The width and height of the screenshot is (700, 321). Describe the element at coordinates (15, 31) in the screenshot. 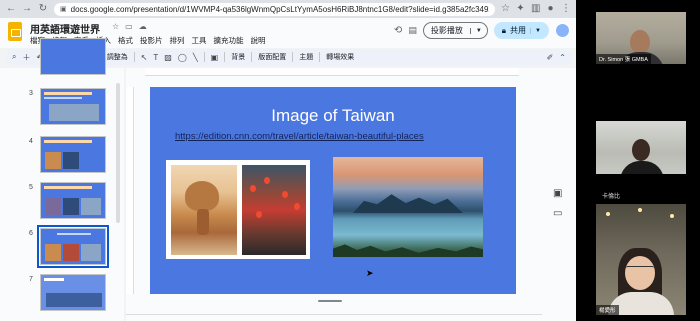

I see `slides-logo-icon` at that location.